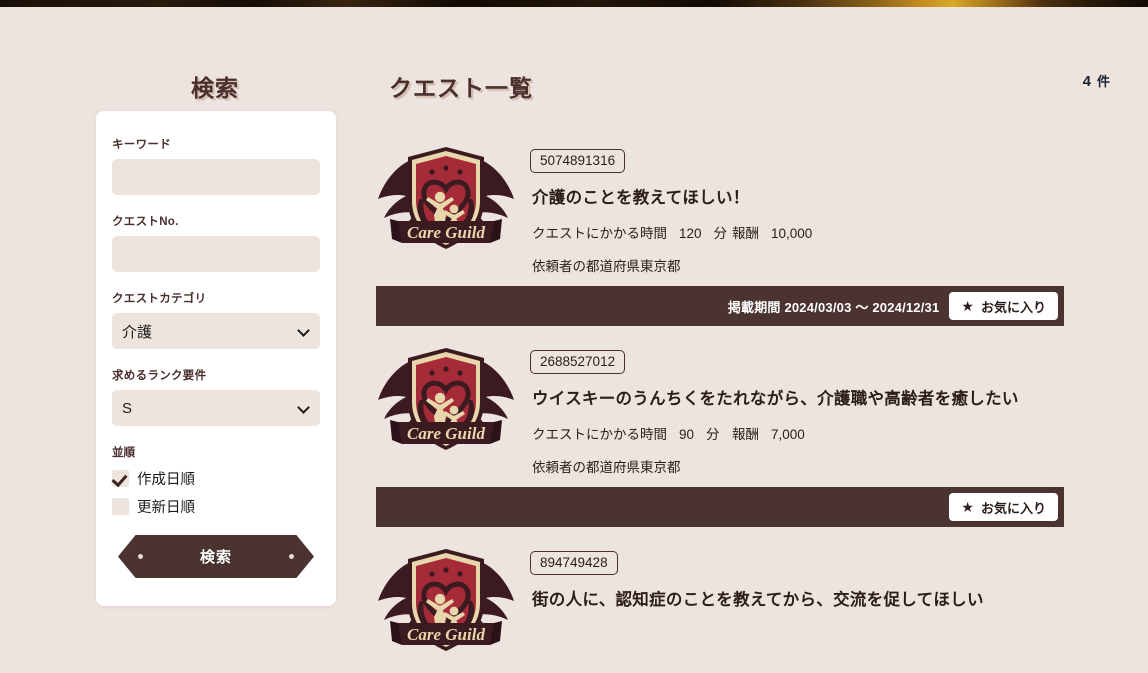  I want to click on quest-duration-value: 90, so click(687, 434).